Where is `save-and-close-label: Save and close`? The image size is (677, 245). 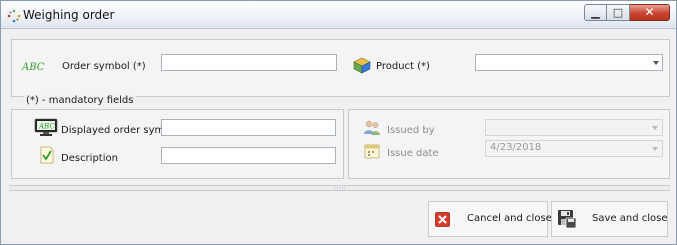
save-and-close-label: Save and close is located at coordinates (630, 218).